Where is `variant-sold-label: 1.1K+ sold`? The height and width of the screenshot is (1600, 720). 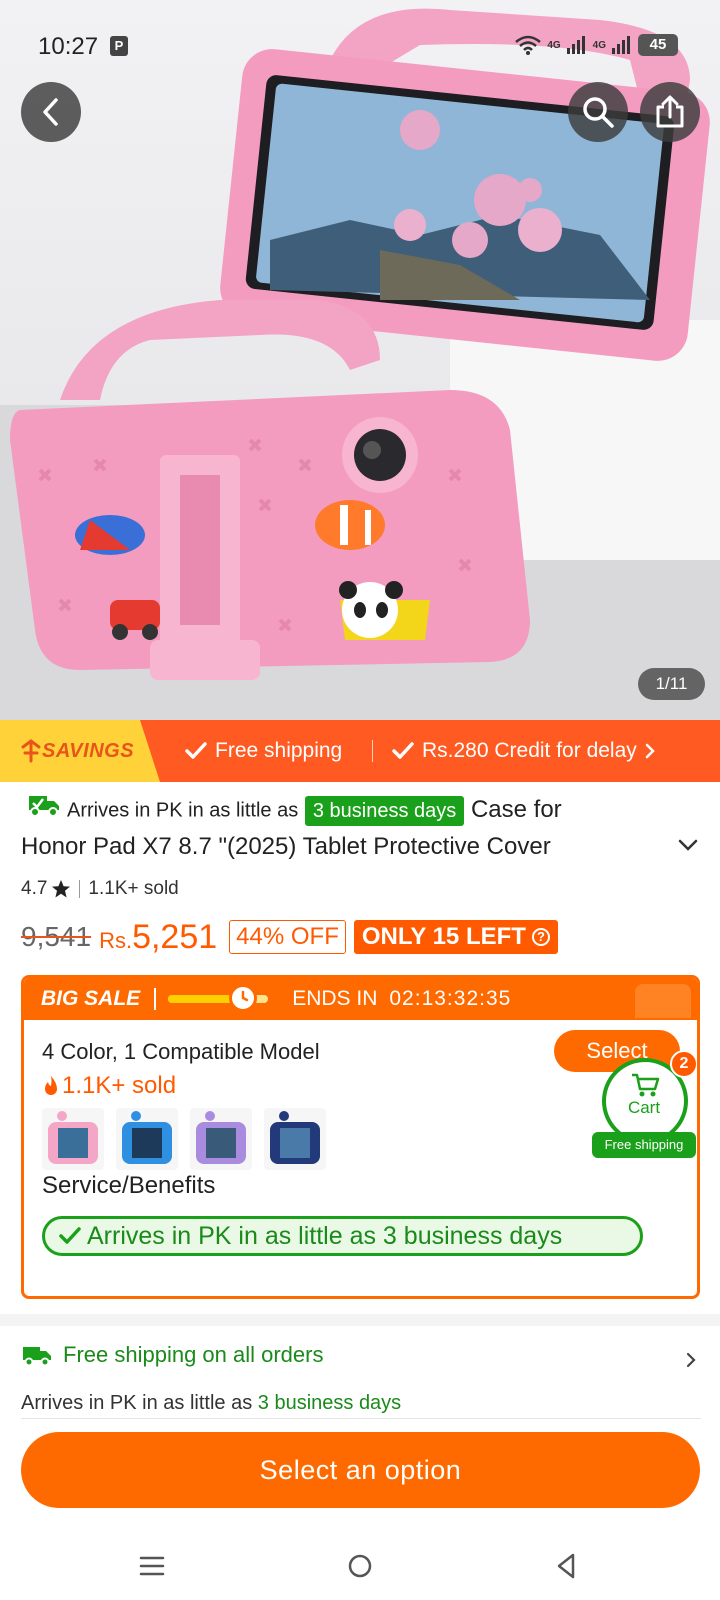
variant-sold-label: 1.1K+ sold is located at coordinates (119, 1085).